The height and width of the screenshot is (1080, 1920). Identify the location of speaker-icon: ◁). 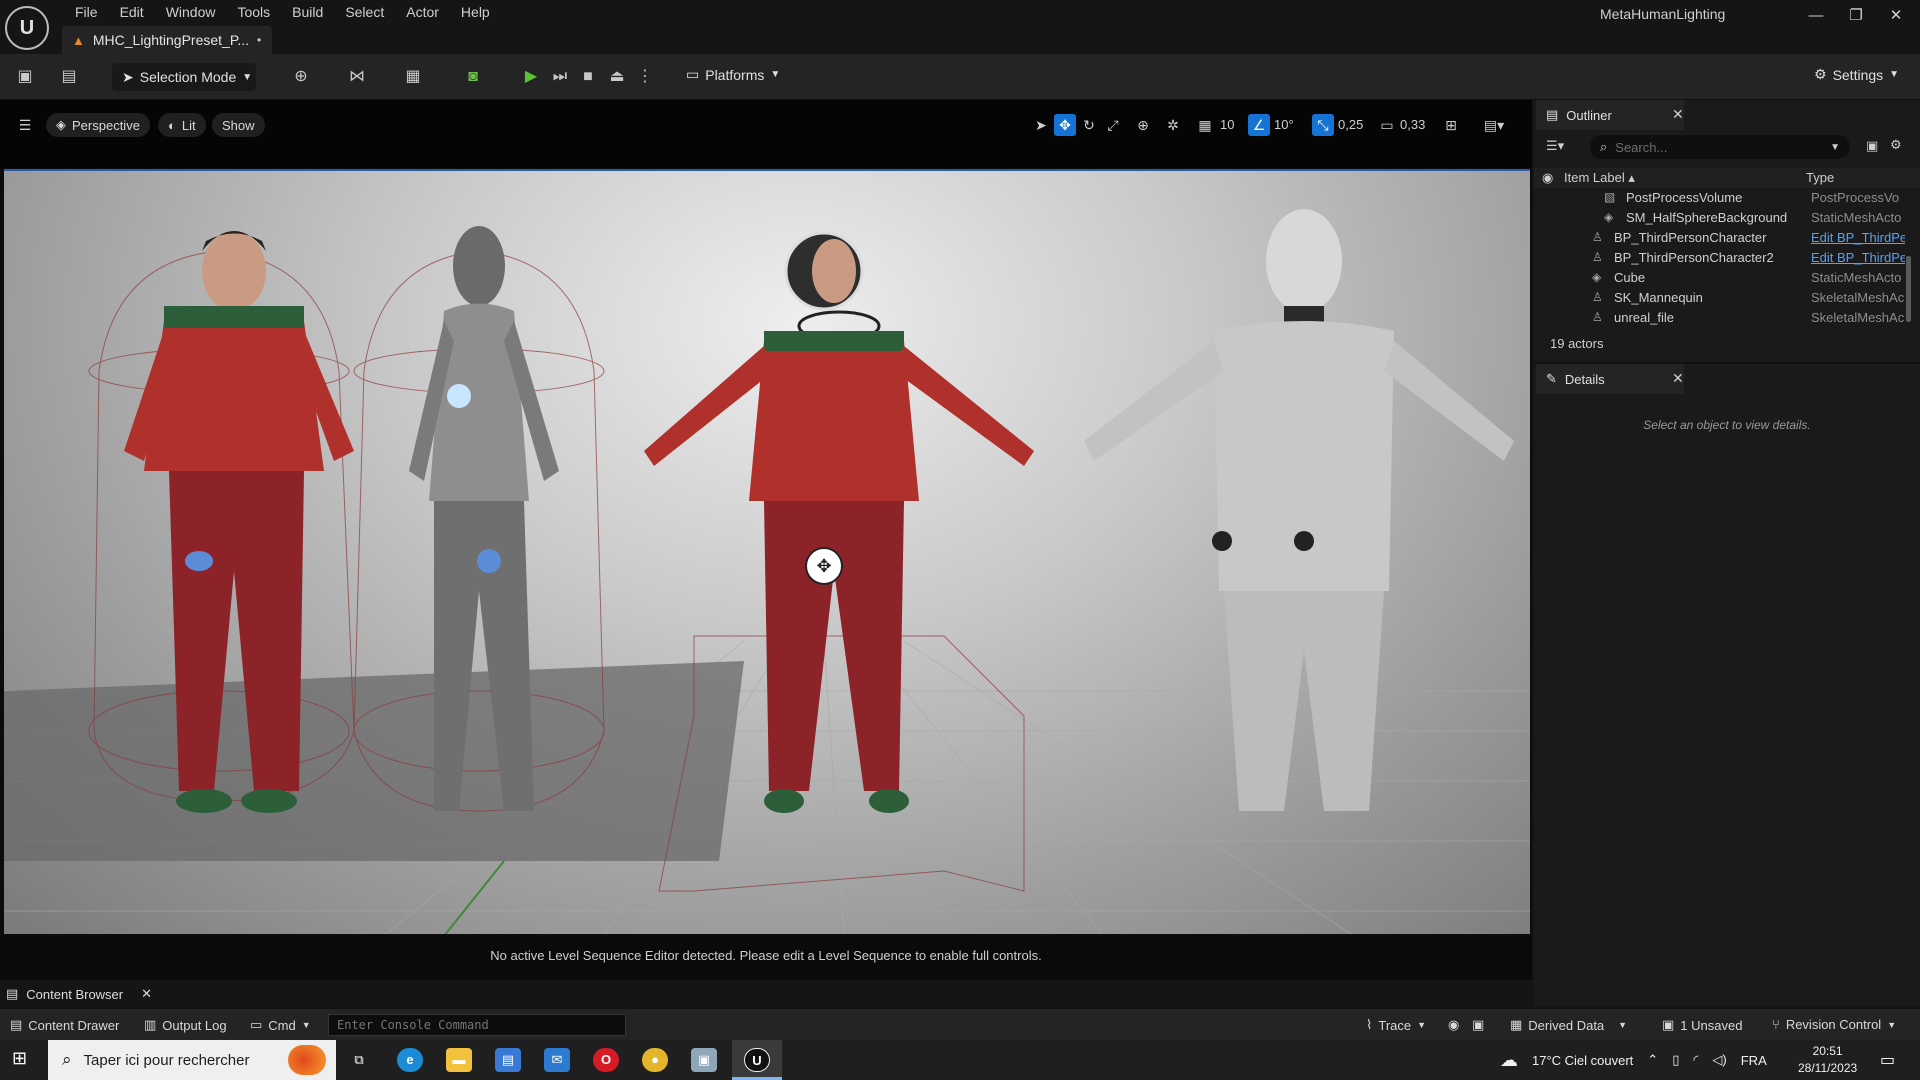
(1719, 1060).